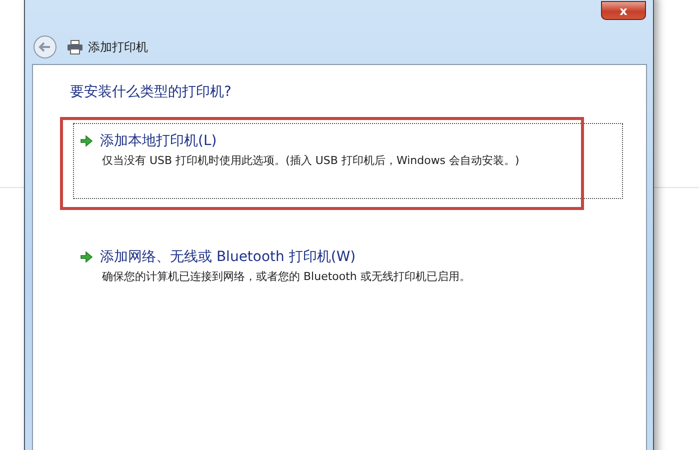  I want to click on back-icon, so click(45, 47).